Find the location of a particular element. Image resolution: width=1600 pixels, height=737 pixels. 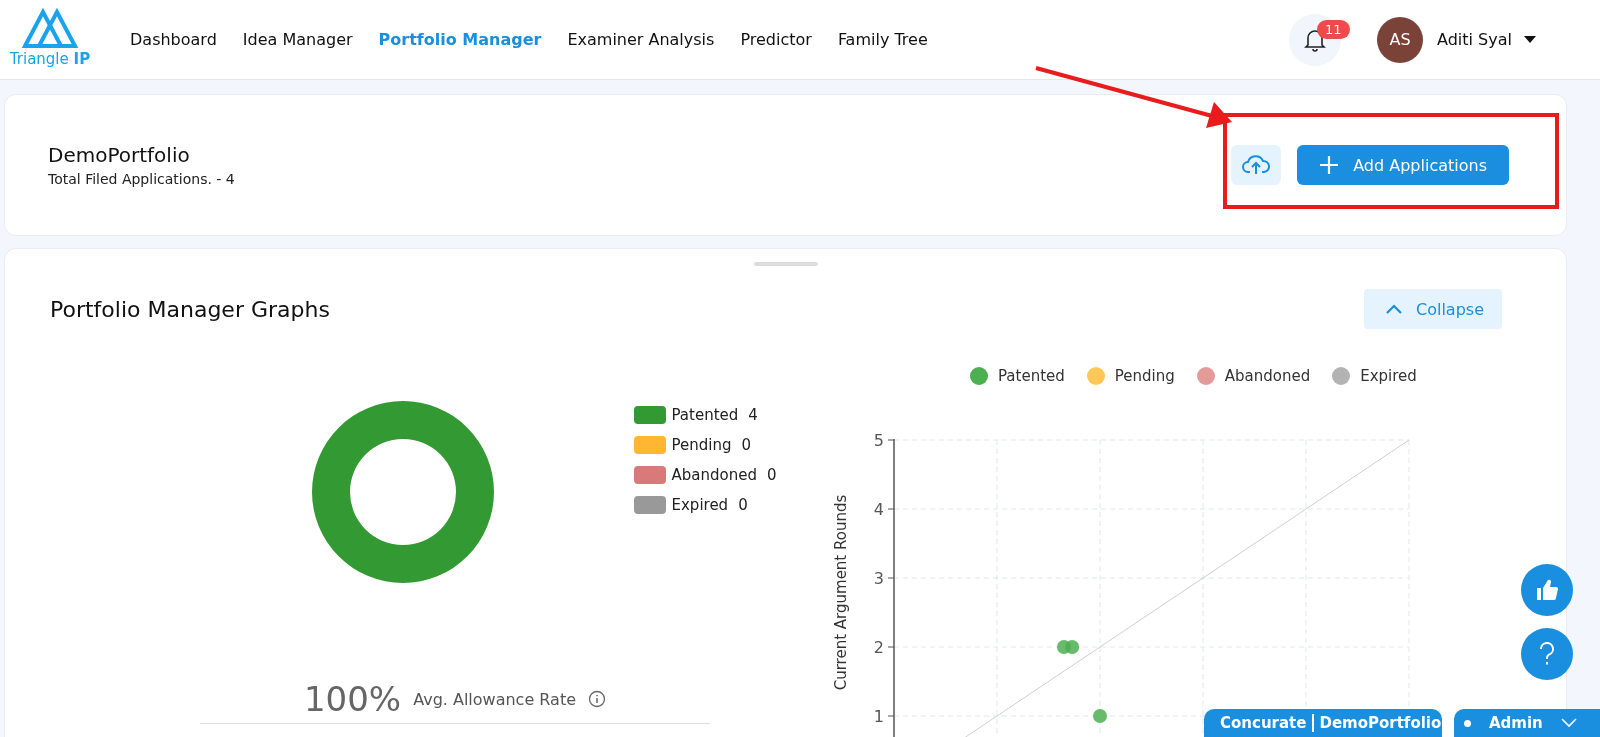

question-mark-icon is located at coordinates (1547, 654).